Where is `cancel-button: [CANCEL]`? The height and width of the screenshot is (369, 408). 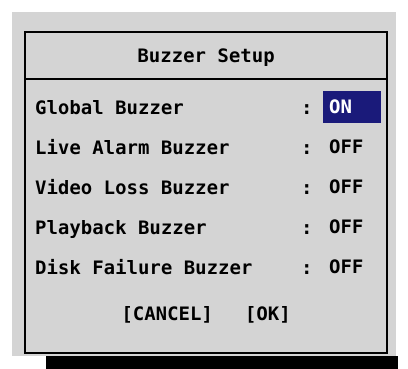
cancel-button: [CANCEL] is located at coordinates (167, 314).